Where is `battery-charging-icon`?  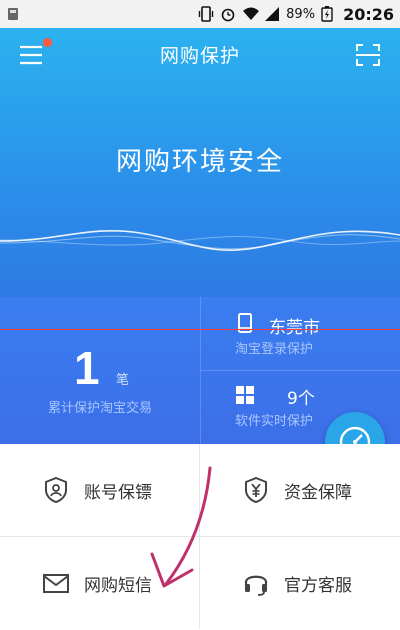 battery-charging-icon is located at coordinates (329, 14).